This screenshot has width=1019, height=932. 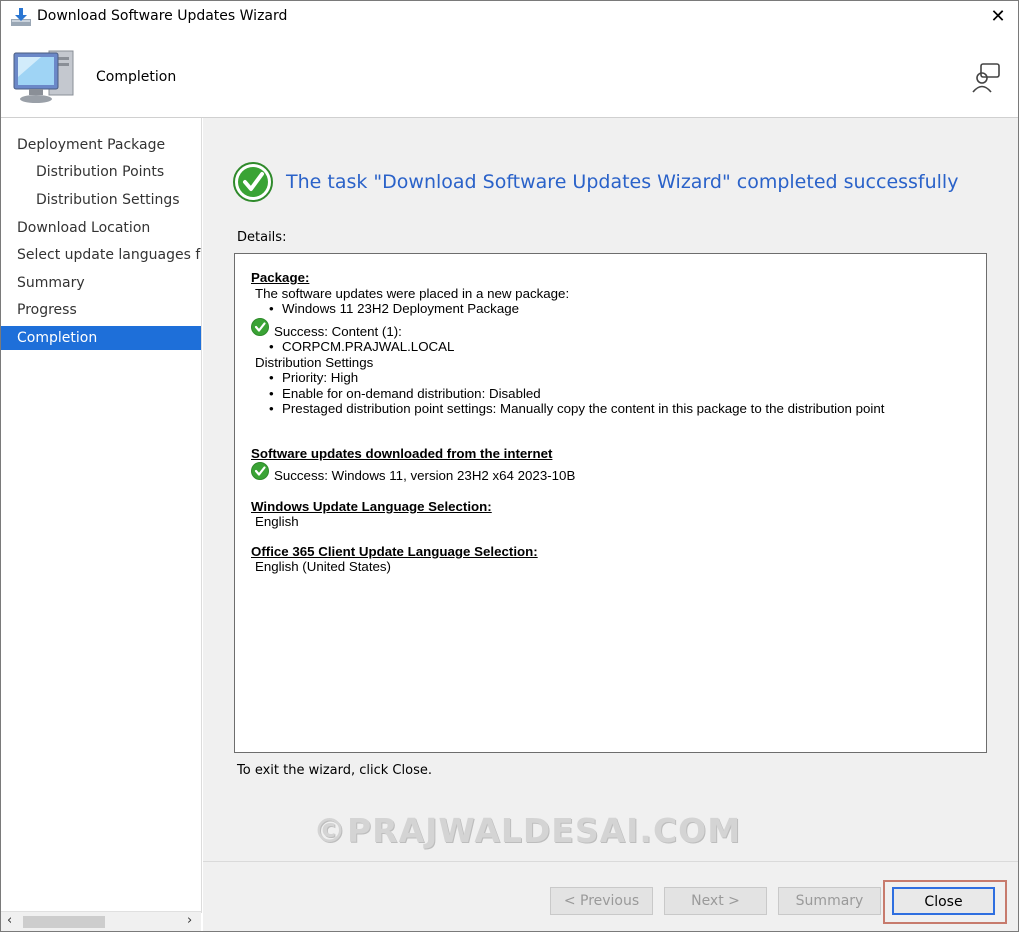 What do you see at coordinates (986, 78) in the screenshot?
I see `help-icon` at bounding box center [986, 78].